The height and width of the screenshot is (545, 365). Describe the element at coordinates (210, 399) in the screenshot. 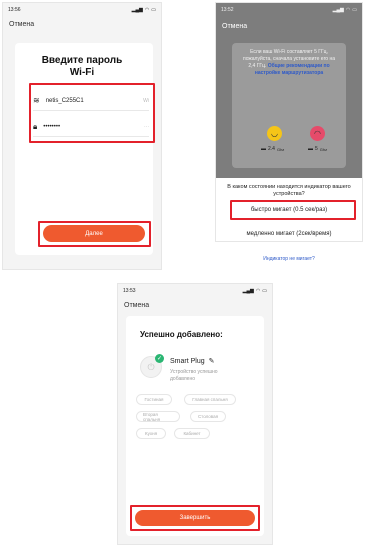

I see `room-chip: Главная спальня` at that location.